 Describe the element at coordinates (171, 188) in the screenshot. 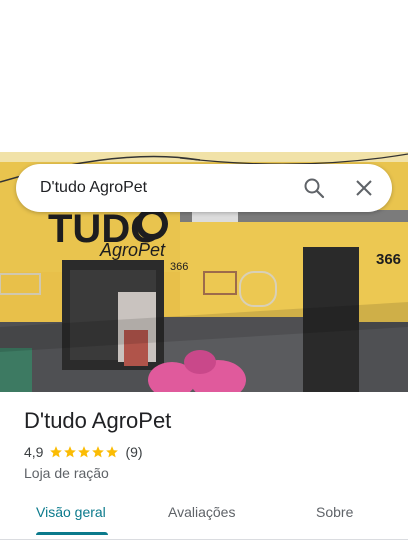

I see `search-input: D'tudo AgroPet` at that location.